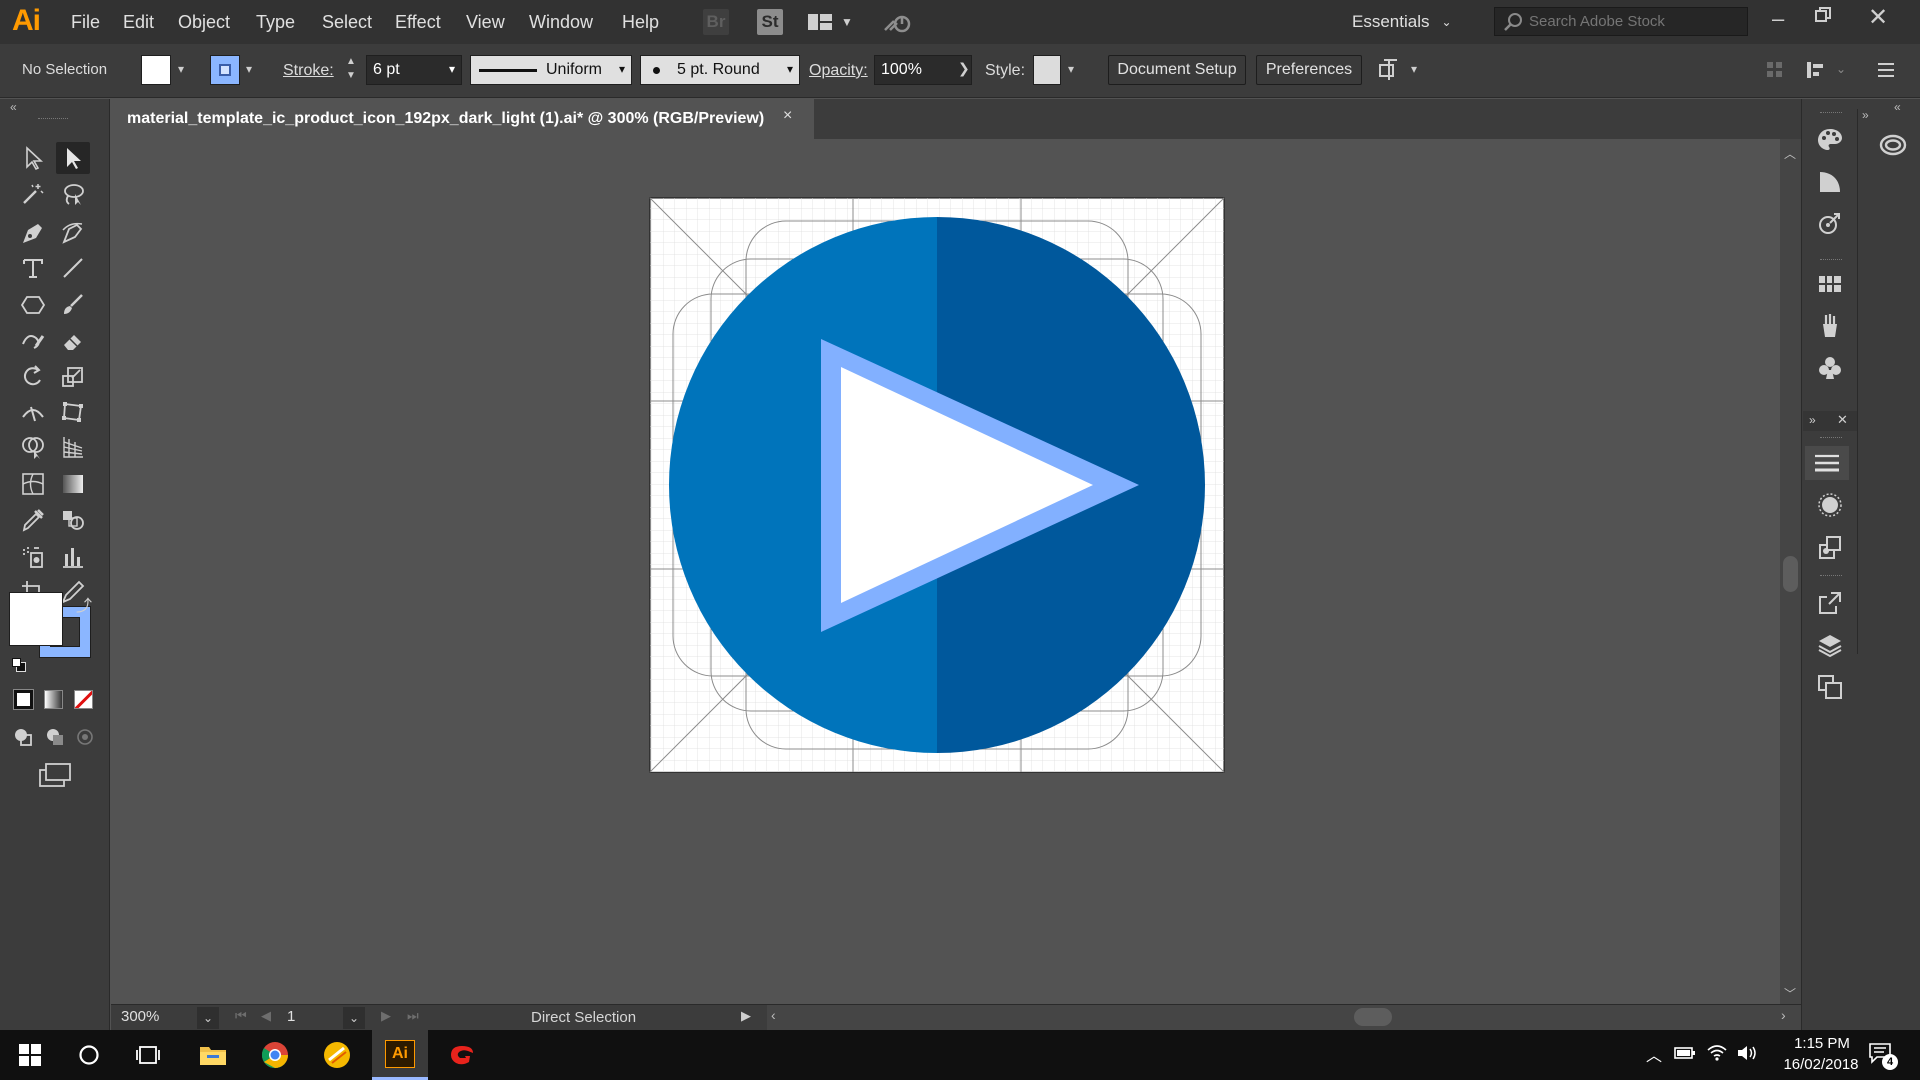 Image resolution: width=1920 pixels, height=1080 pixels. What do you see at coordinates (1830, 368) in the screenshot?
I see `symbols-panel-button` at bounding box center [1830, 368].